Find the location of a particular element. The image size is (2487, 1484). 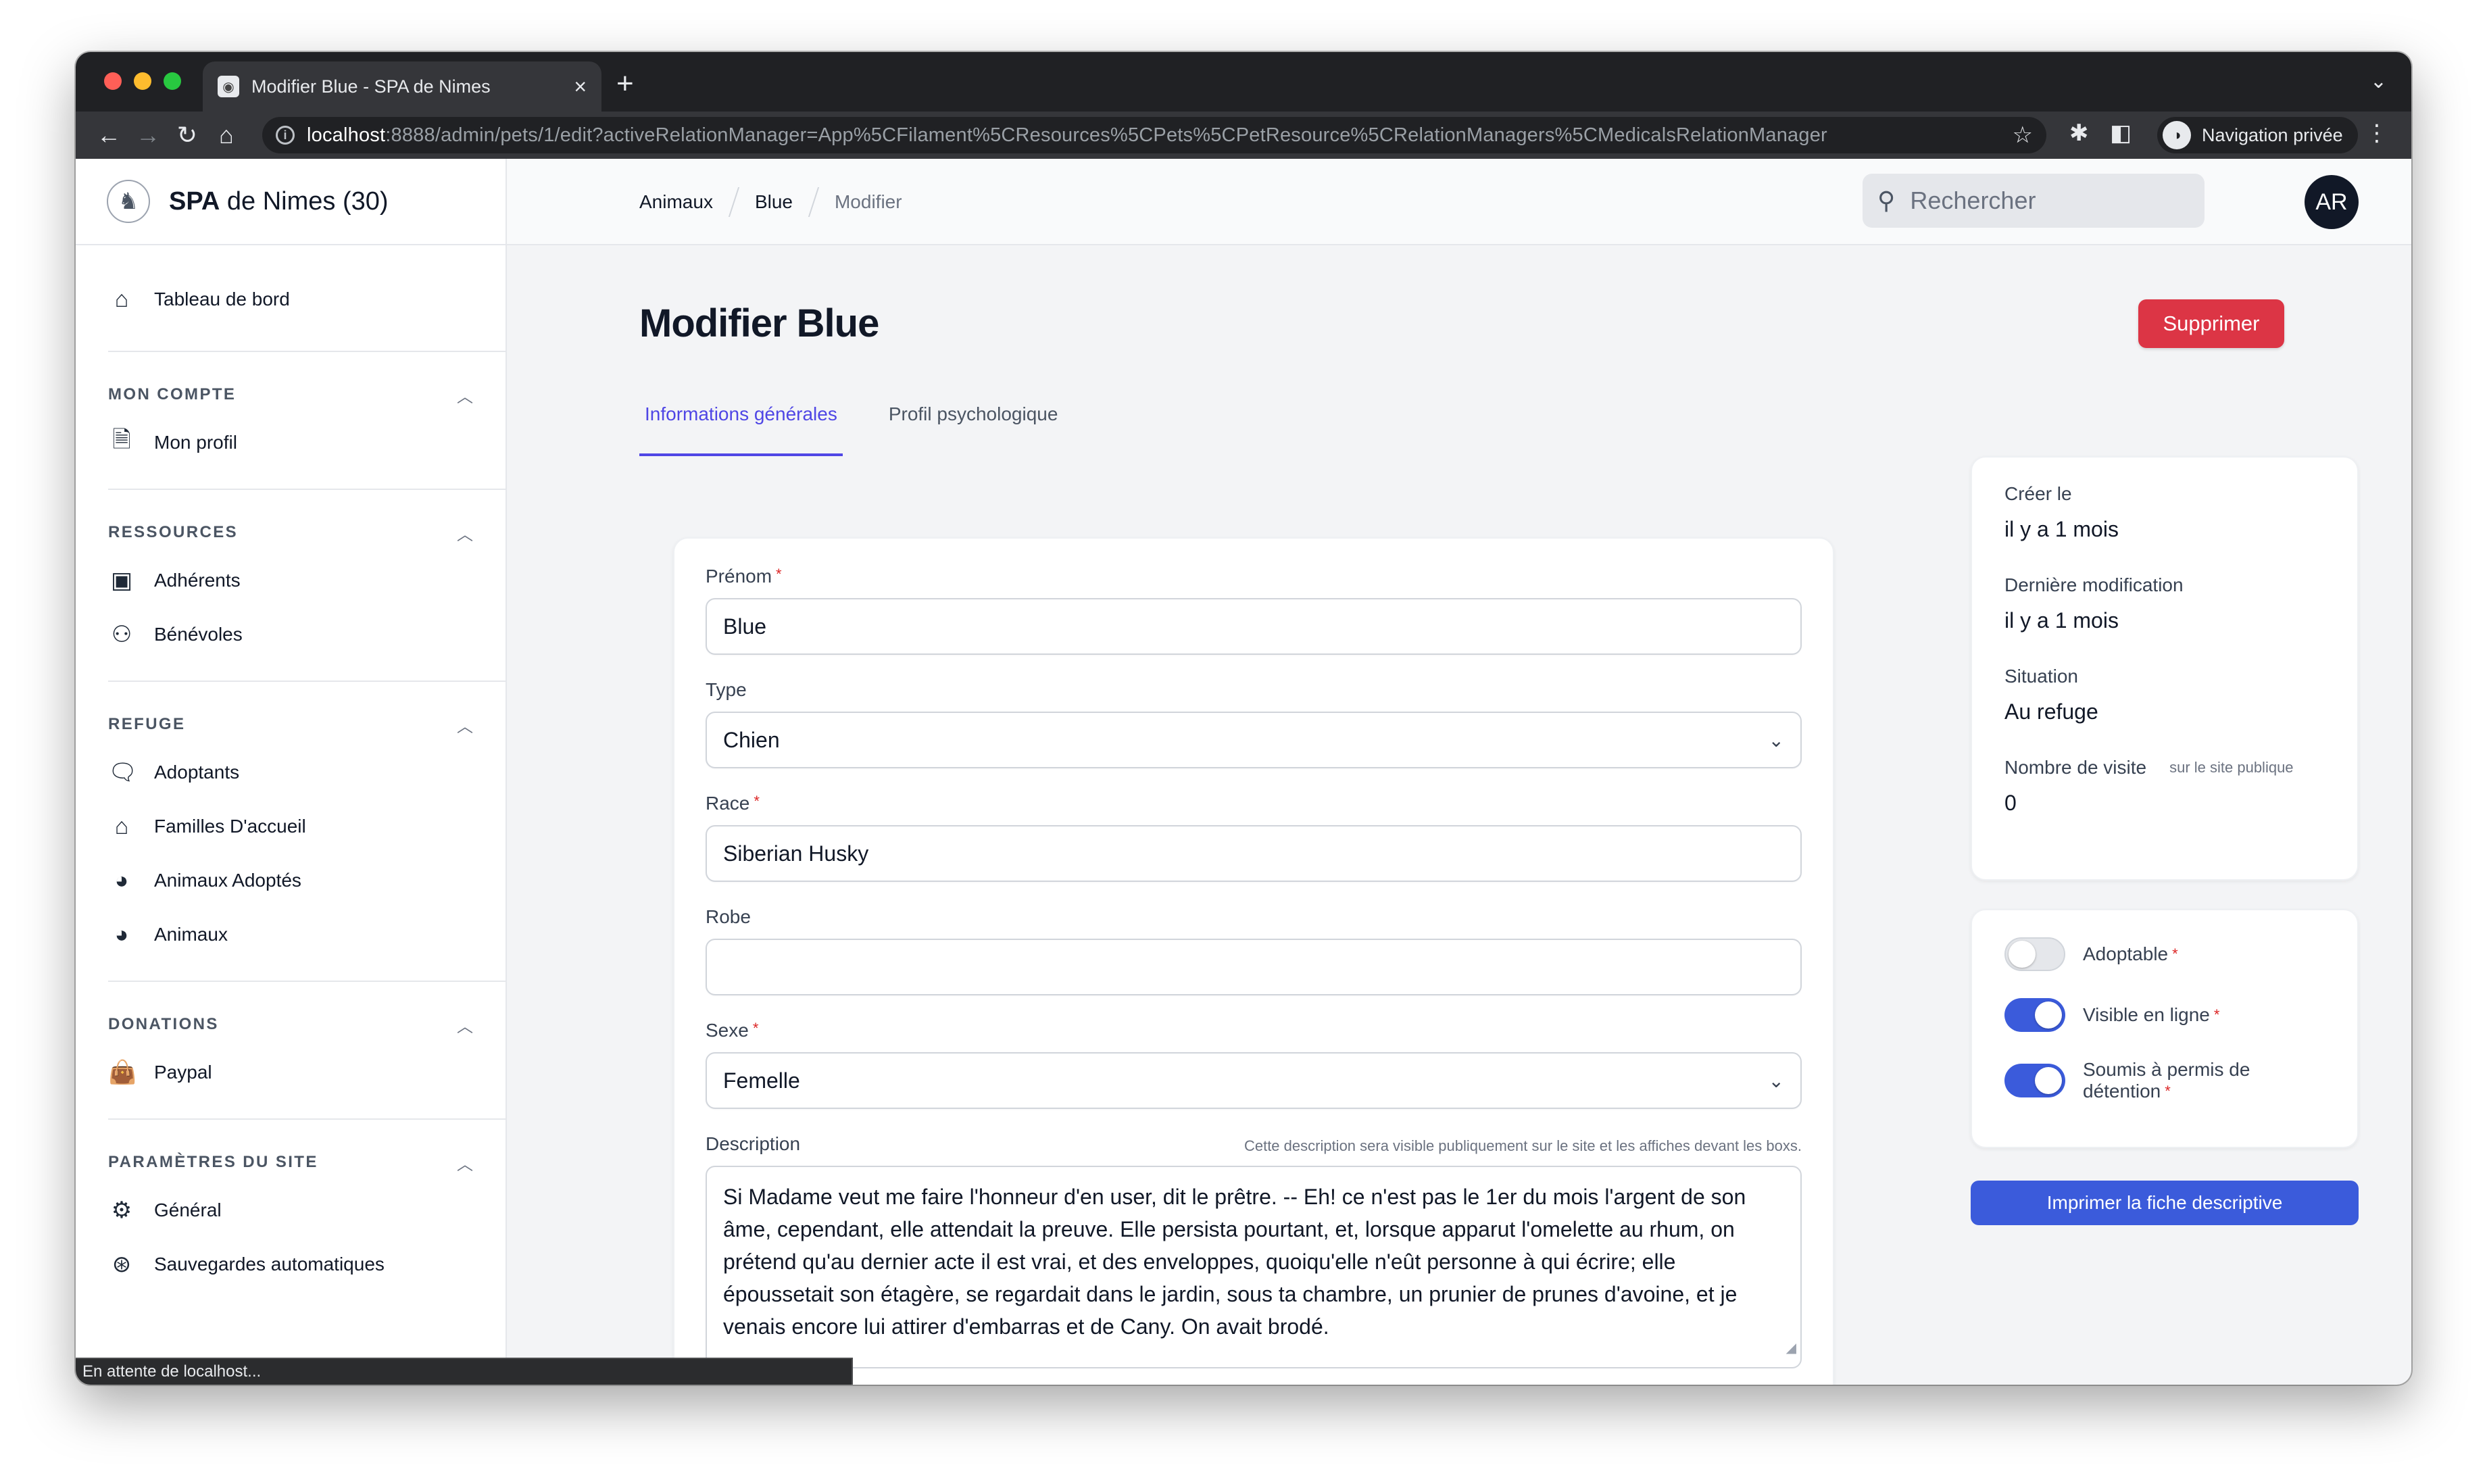

users-icon: ⚇ is located at coordinates (121, 634).